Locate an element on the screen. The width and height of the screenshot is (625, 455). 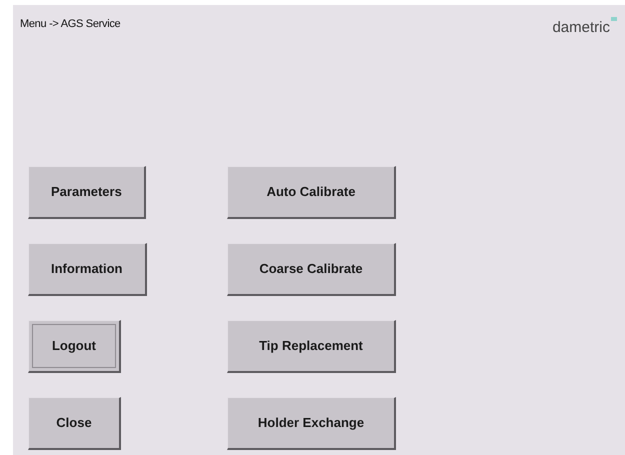
menu-button: Holder Exchange is located at coordinates (311, 423).